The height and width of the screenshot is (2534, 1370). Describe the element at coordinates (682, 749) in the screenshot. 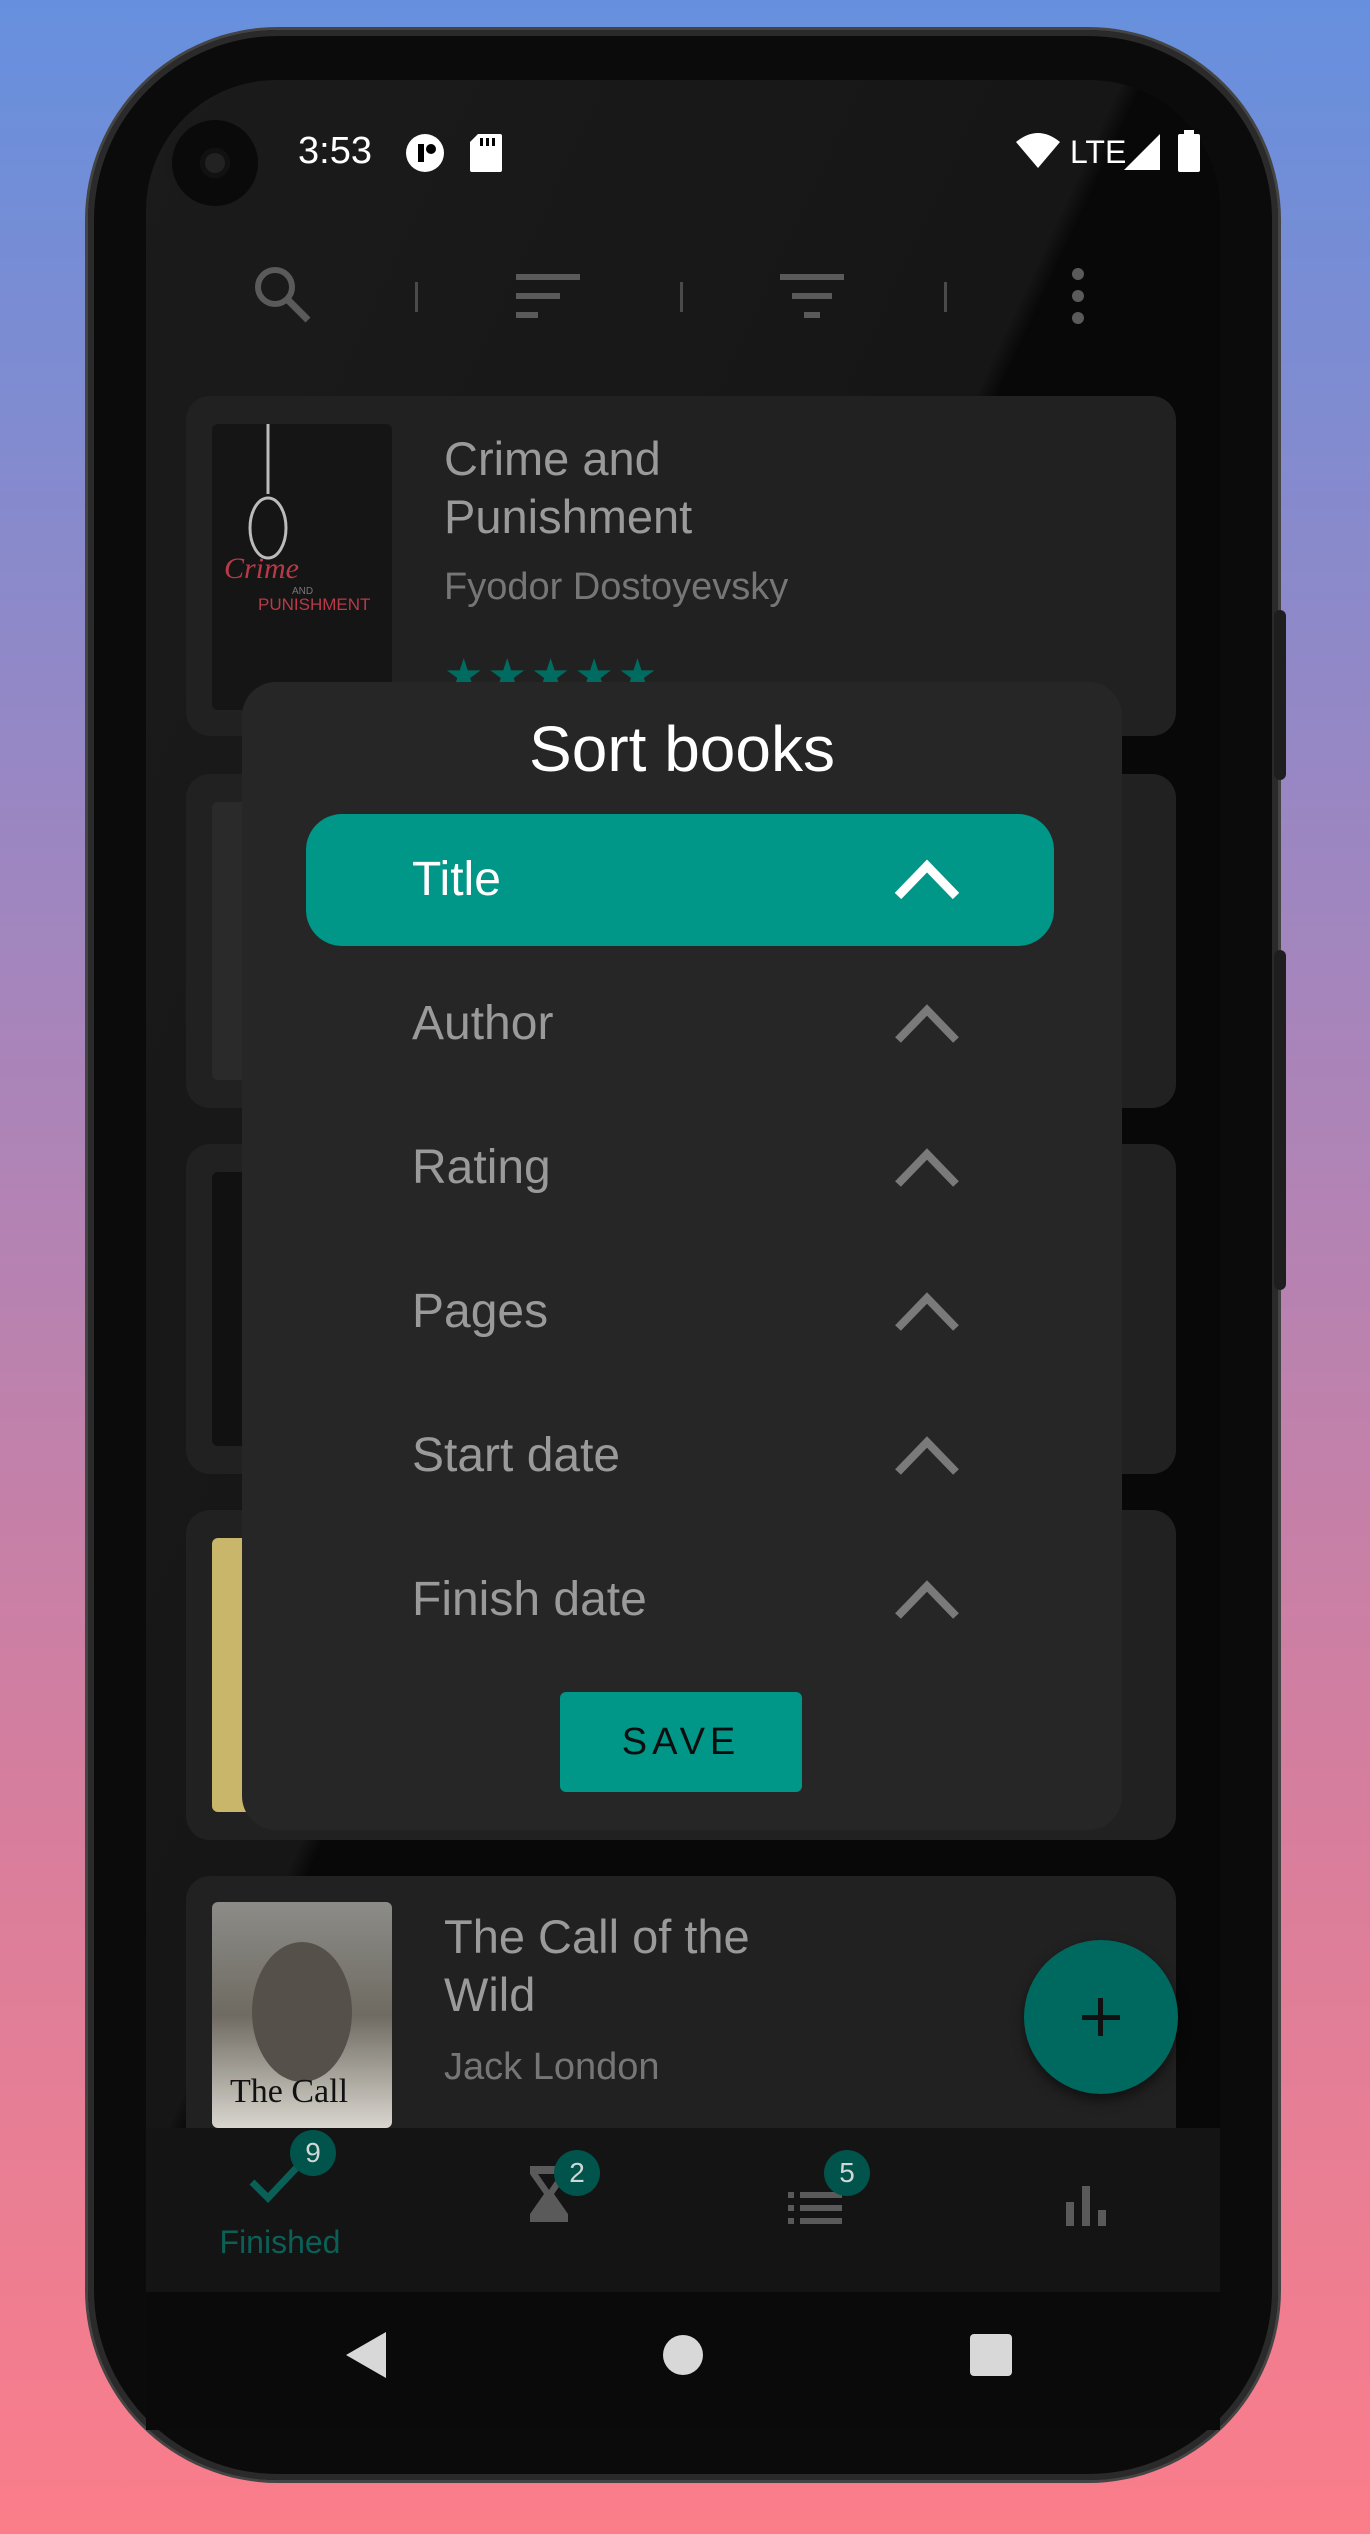

I see `dialog-title: Sort books` at that location.